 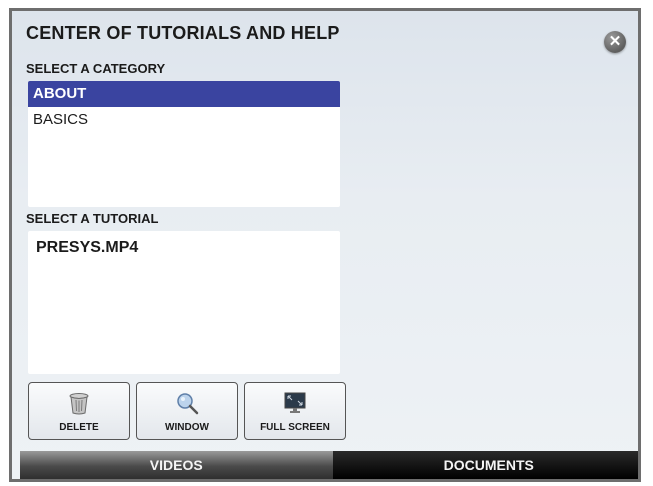 I want to click on close-icon: ✕, so click(x=615, y=41).